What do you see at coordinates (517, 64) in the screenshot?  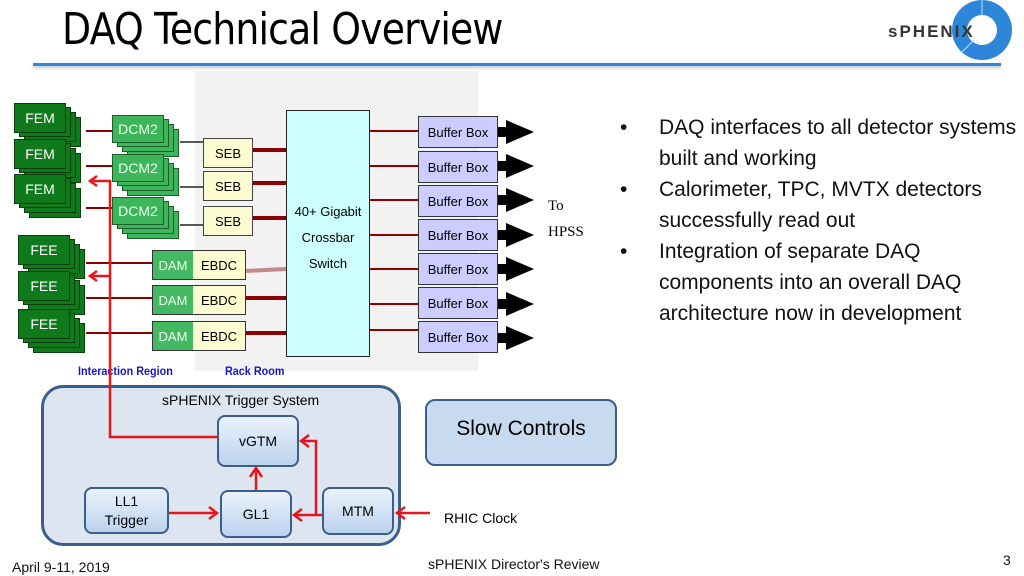 I see `title-divider` at bounding box center [517, 64].